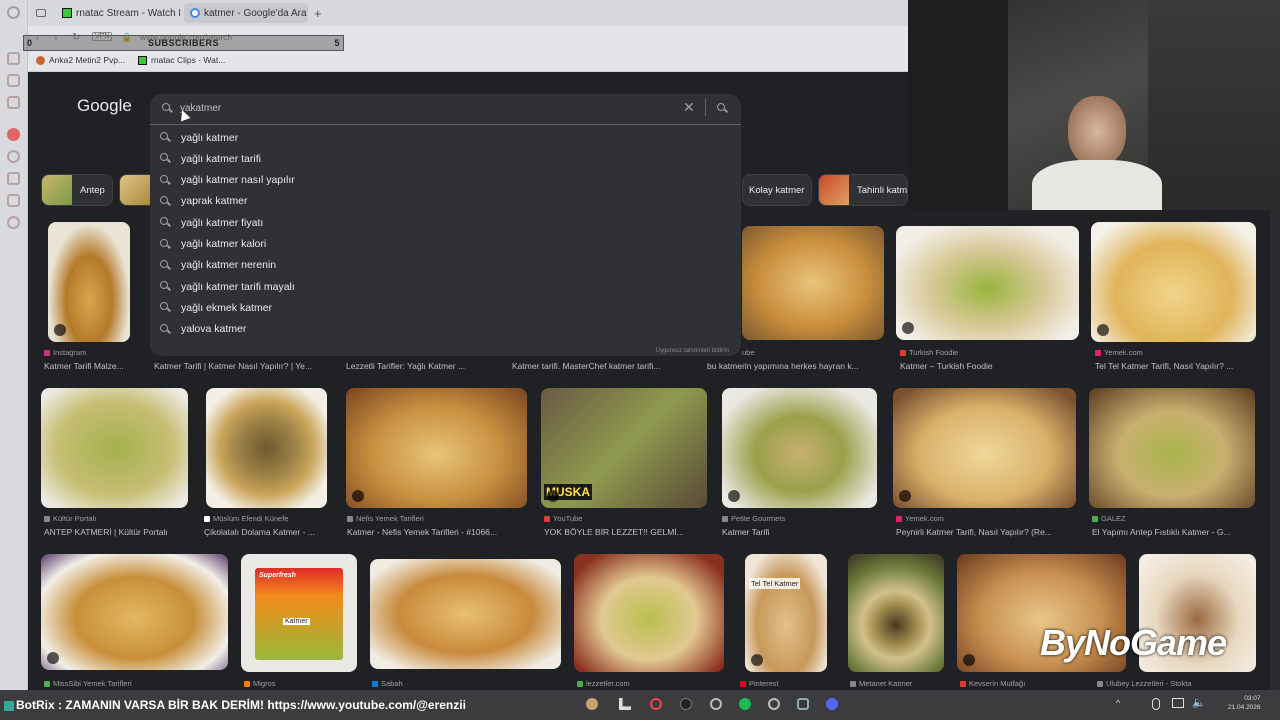 Image resolution: width=1280 pixels, height=720 pixels. I want to click on suggestion-item: yağlı katmer fiyatı, so click(211, 222).